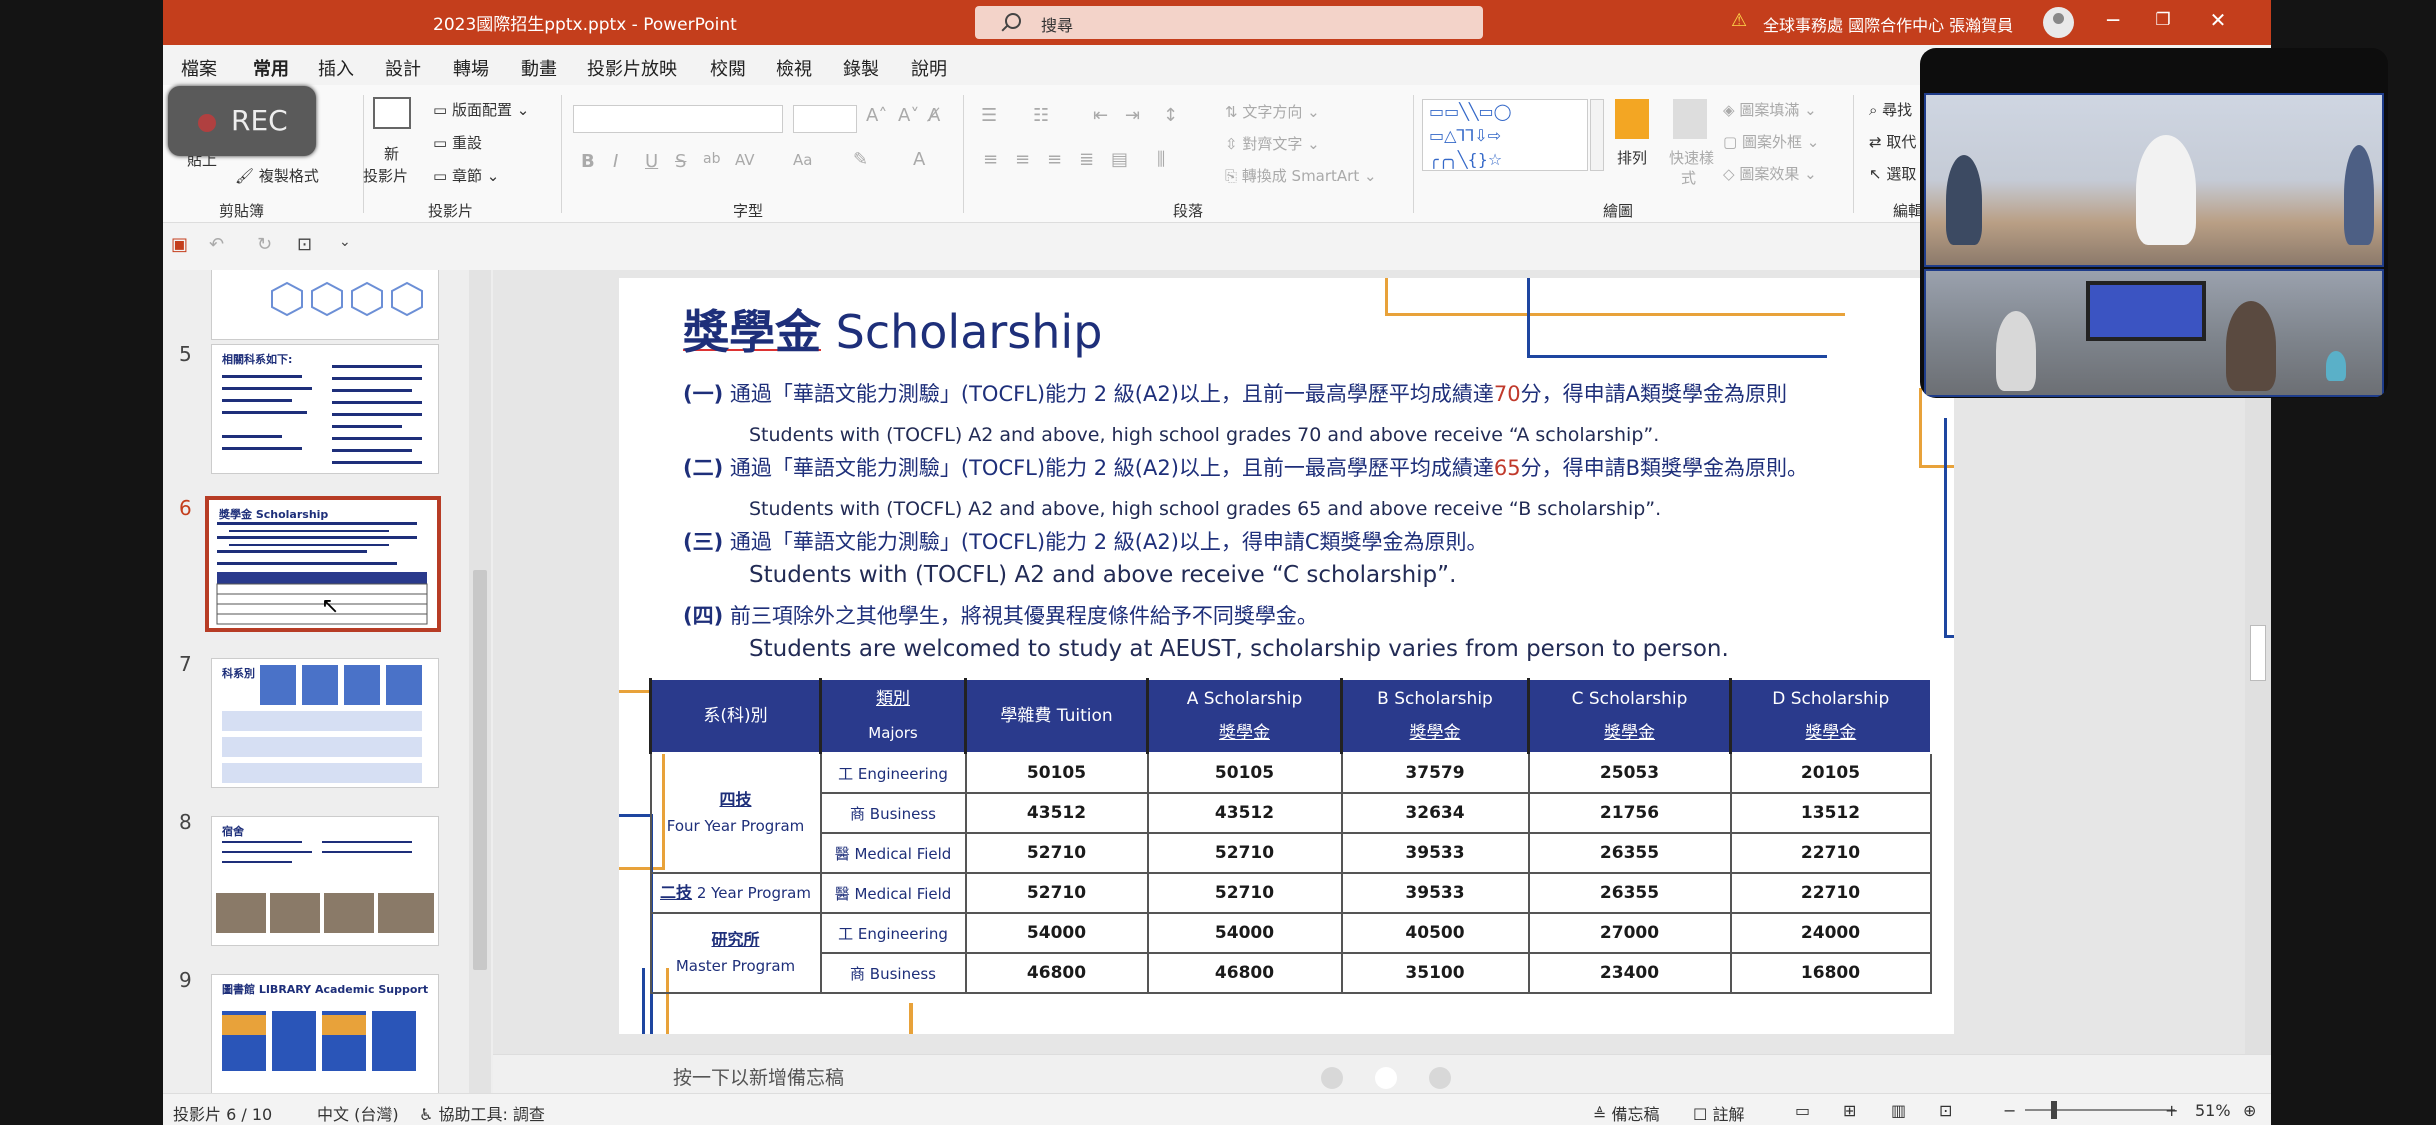 The width and height of the screenshot is (2436, 1125). I want to click on zoom-level: 51%, so click(2213, 1110).